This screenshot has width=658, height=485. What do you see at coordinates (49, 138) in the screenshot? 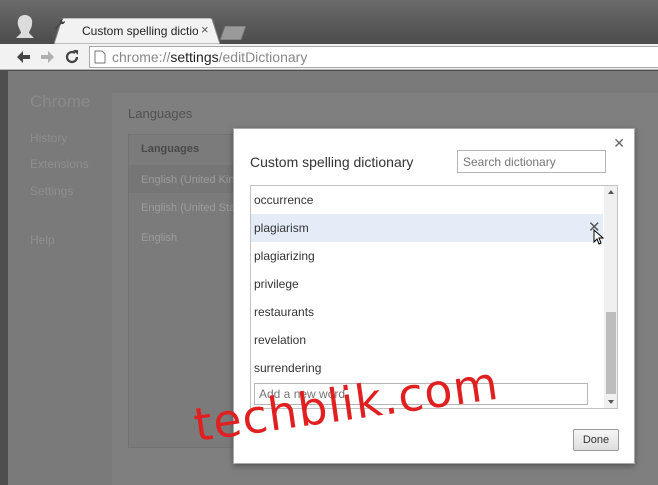
I see `nav-history: History` at bounding box center [49, 138].